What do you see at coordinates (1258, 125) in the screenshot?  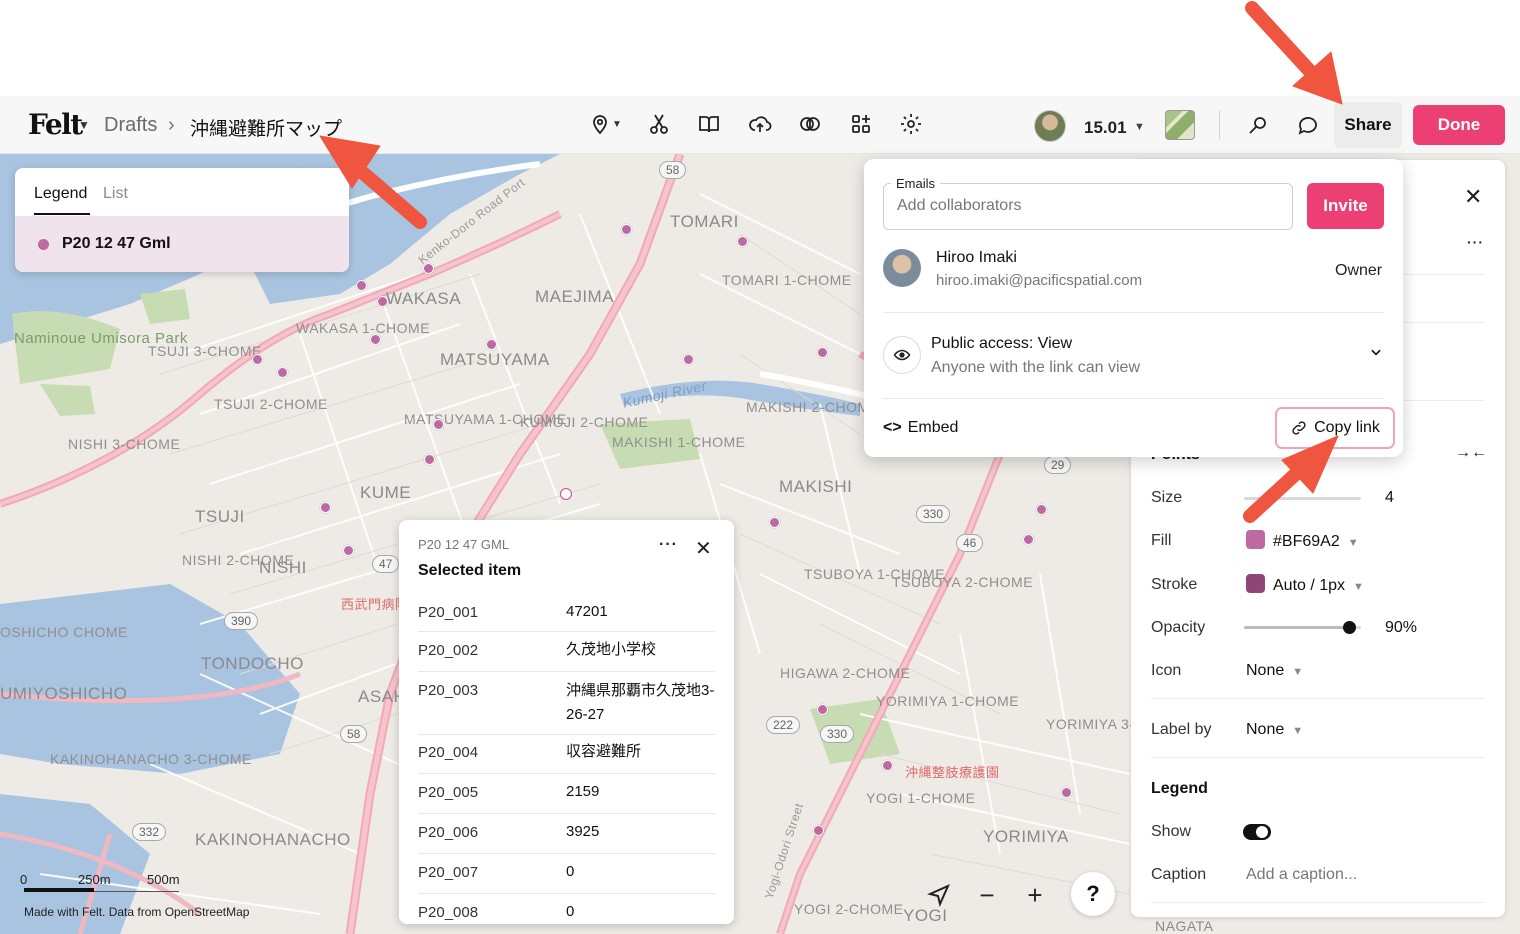 I see `search-icon` at bounding box center [1258, 125].